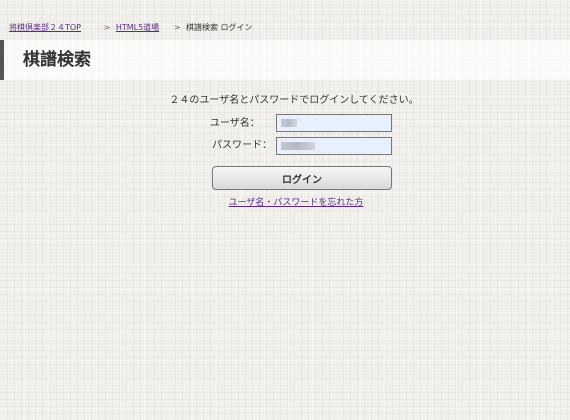 The height and width of the screenshot is (420, 570). What do you see at coordinates (334, 123) in the screenshot?
I see `username-input` at bounding box center [334, 123].